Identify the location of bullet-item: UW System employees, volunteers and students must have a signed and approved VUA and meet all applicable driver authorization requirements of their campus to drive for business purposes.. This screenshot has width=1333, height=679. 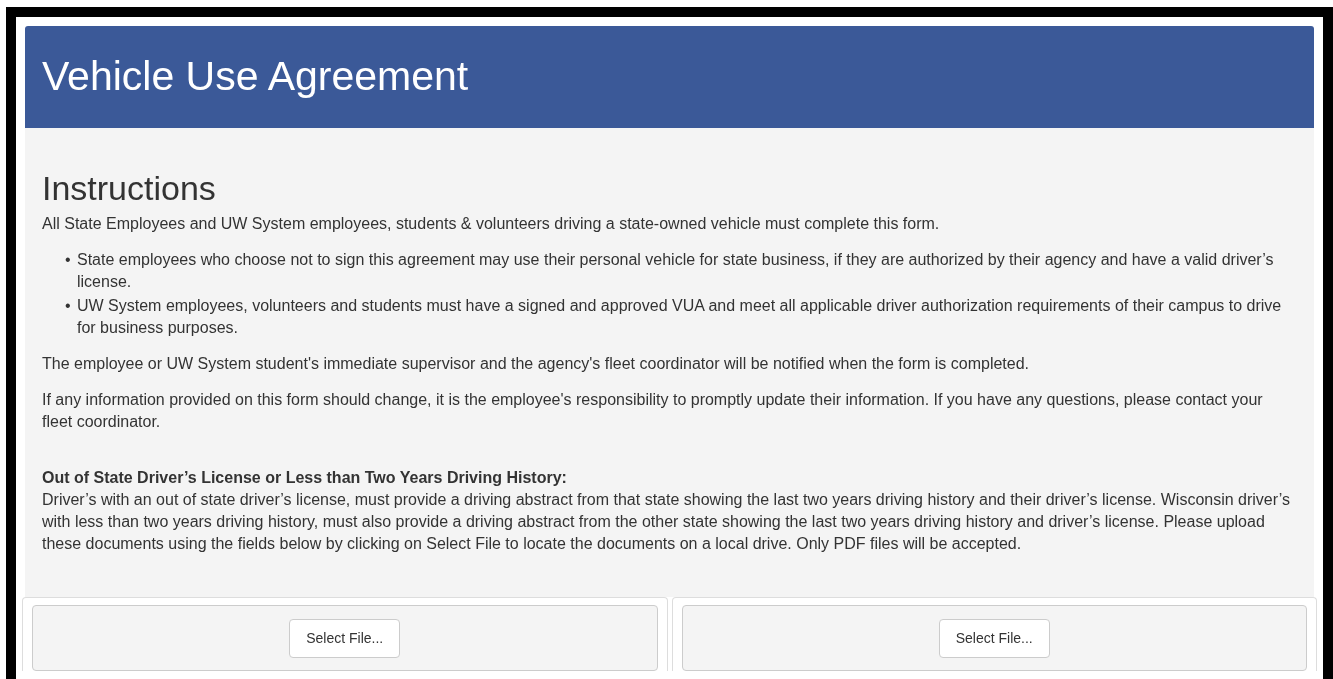
(680, 317).